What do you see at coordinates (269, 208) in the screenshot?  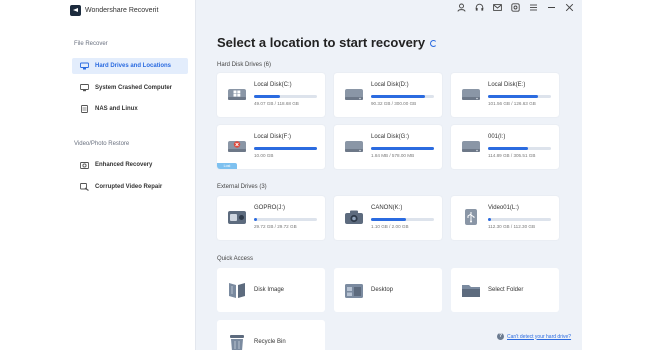 I see `drive-name: GOPRO(J:)` at bounding box center [269, 208].